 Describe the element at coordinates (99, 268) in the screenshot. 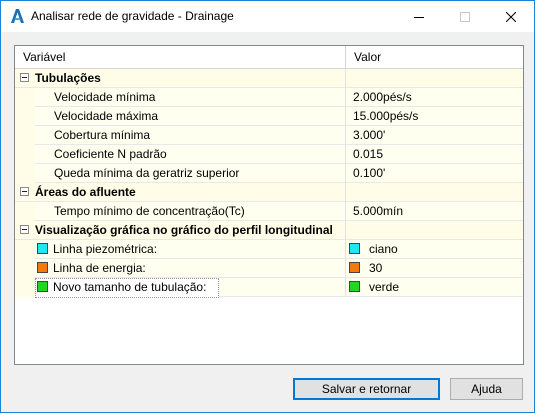

I see `property-label: Linha de energia:` at that location.